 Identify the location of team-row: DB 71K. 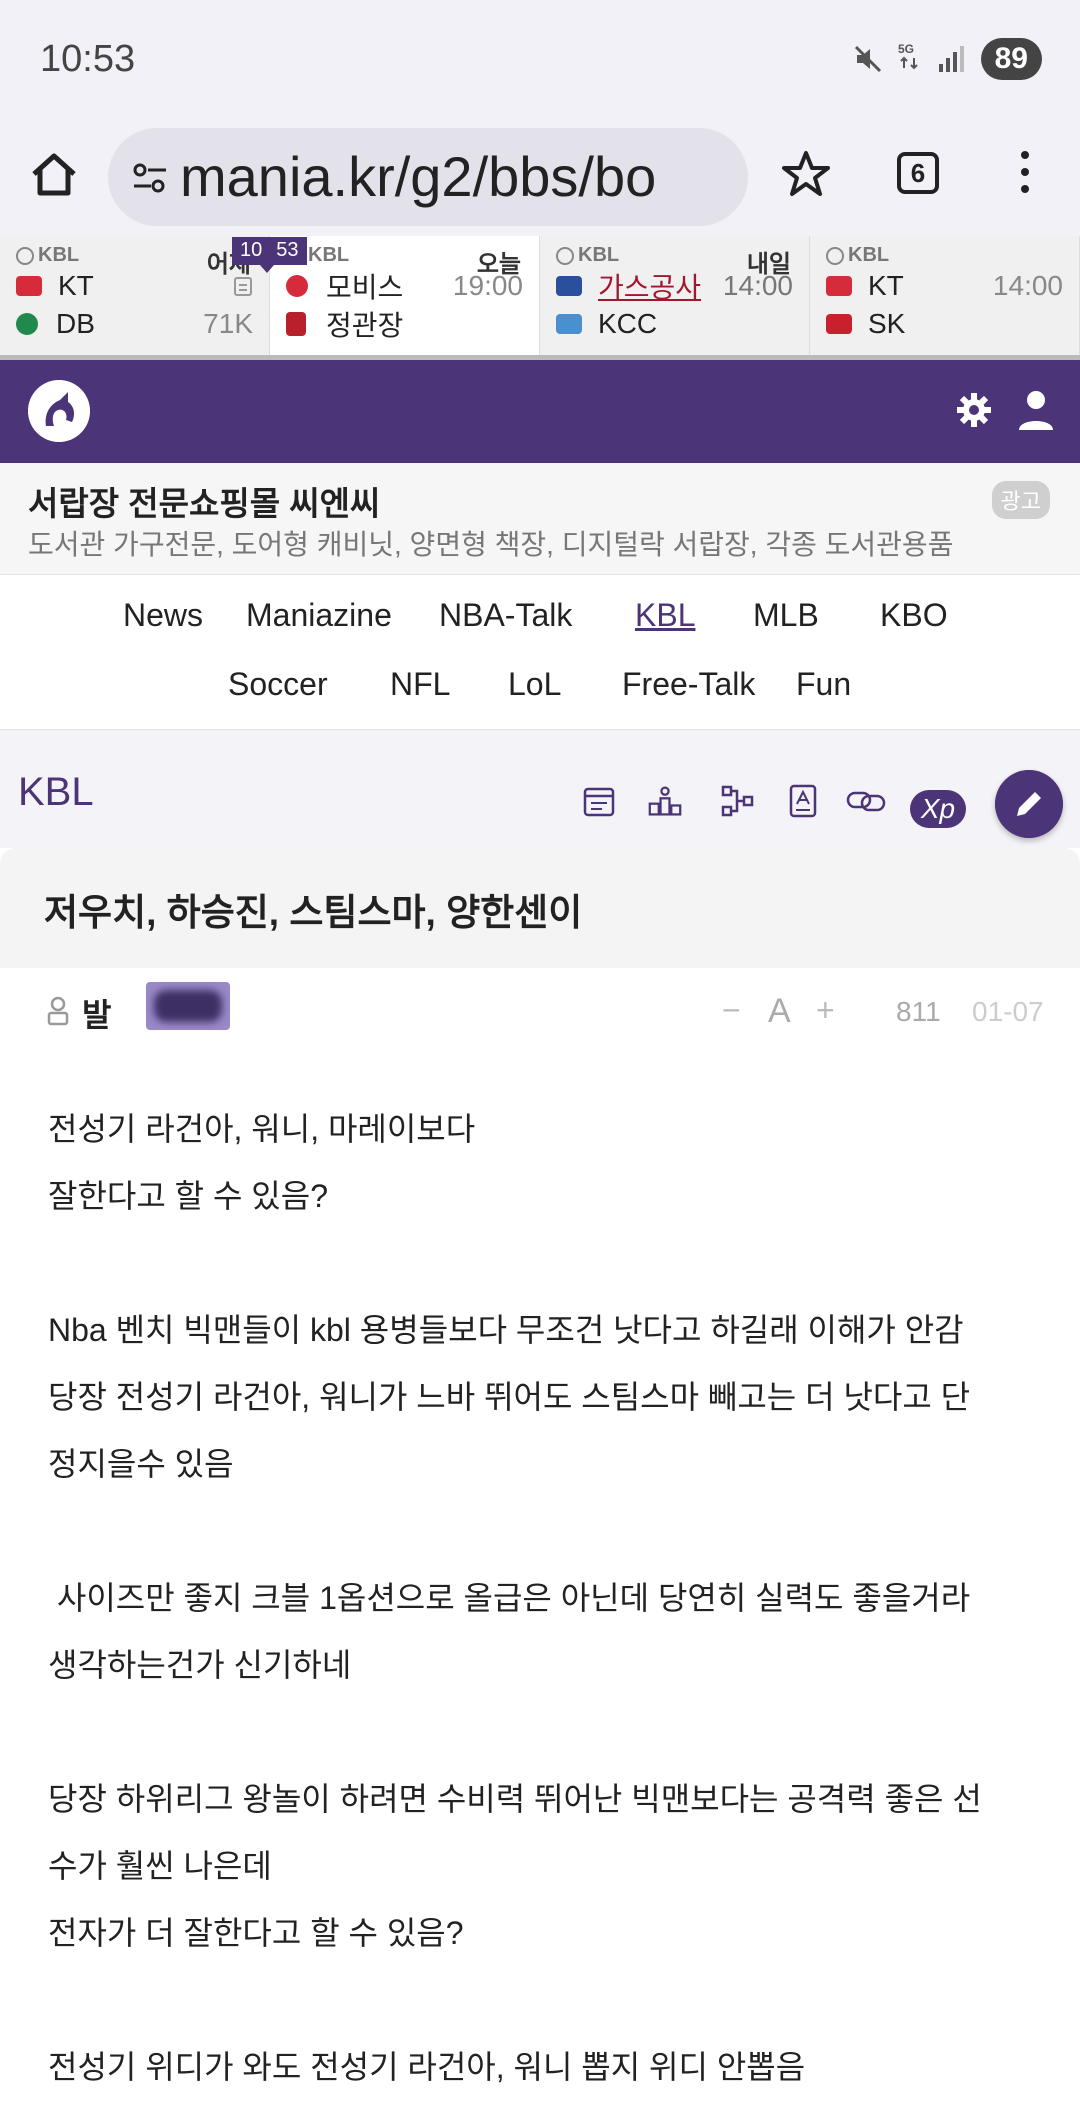
(134, 324).